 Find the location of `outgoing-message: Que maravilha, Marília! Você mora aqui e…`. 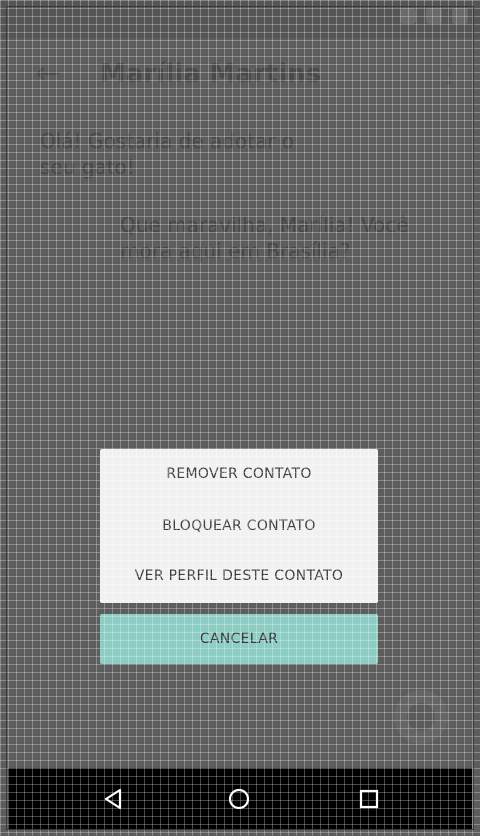

outgoing-message: Que maravilha, Marília! Você mora aqui e… is located at coordinates (264, 238).